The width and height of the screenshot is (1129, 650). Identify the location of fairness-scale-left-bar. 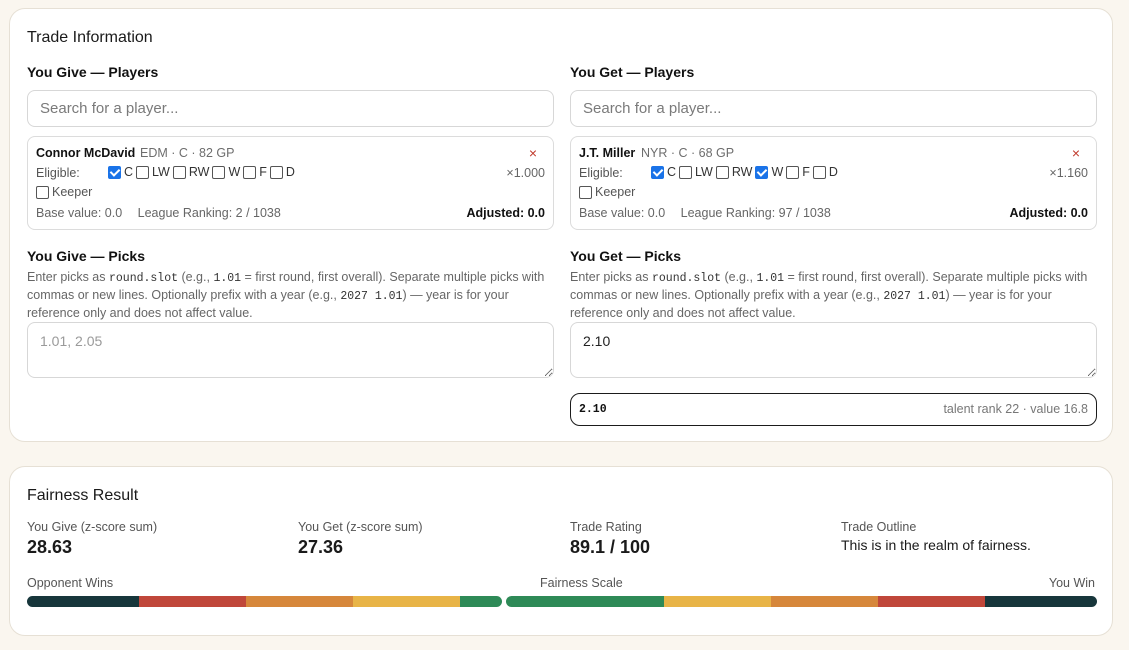
(264, 601).